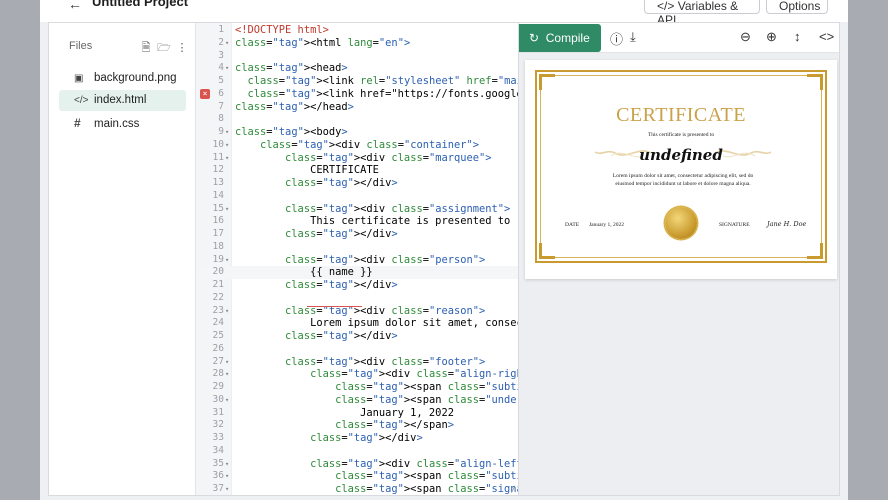 The height and width of the screenshot is (500, 888). Describe the element at coordinates (218, 374) in the screenshot. I see `line-number: 28` at that location.